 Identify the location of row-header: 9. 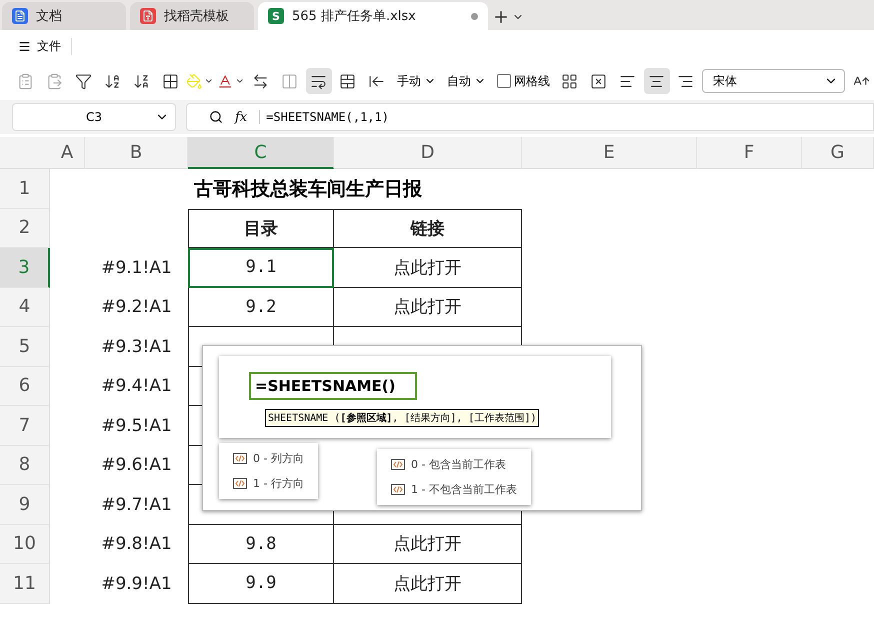
(25, 504).